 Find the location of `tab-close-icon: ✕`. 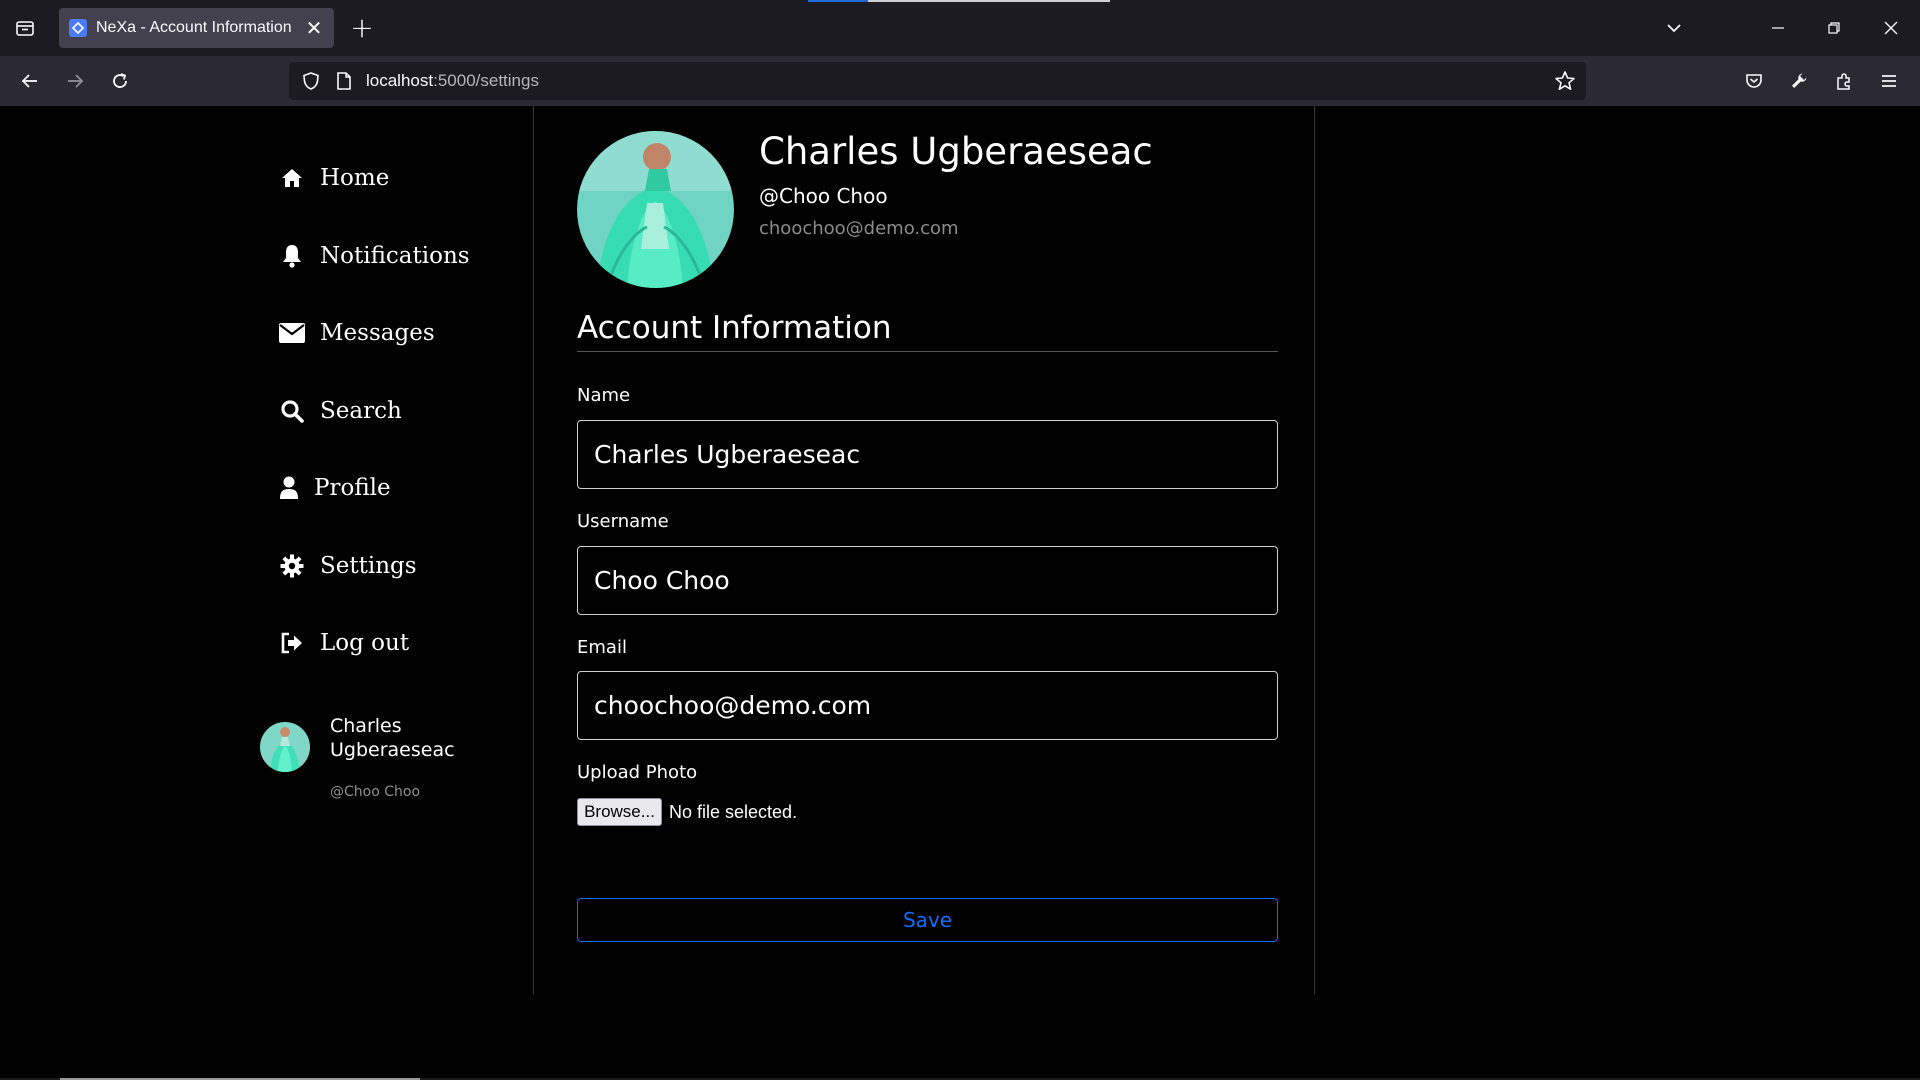

tab-close-icon: ✕ is located at coordinates (314, 28).